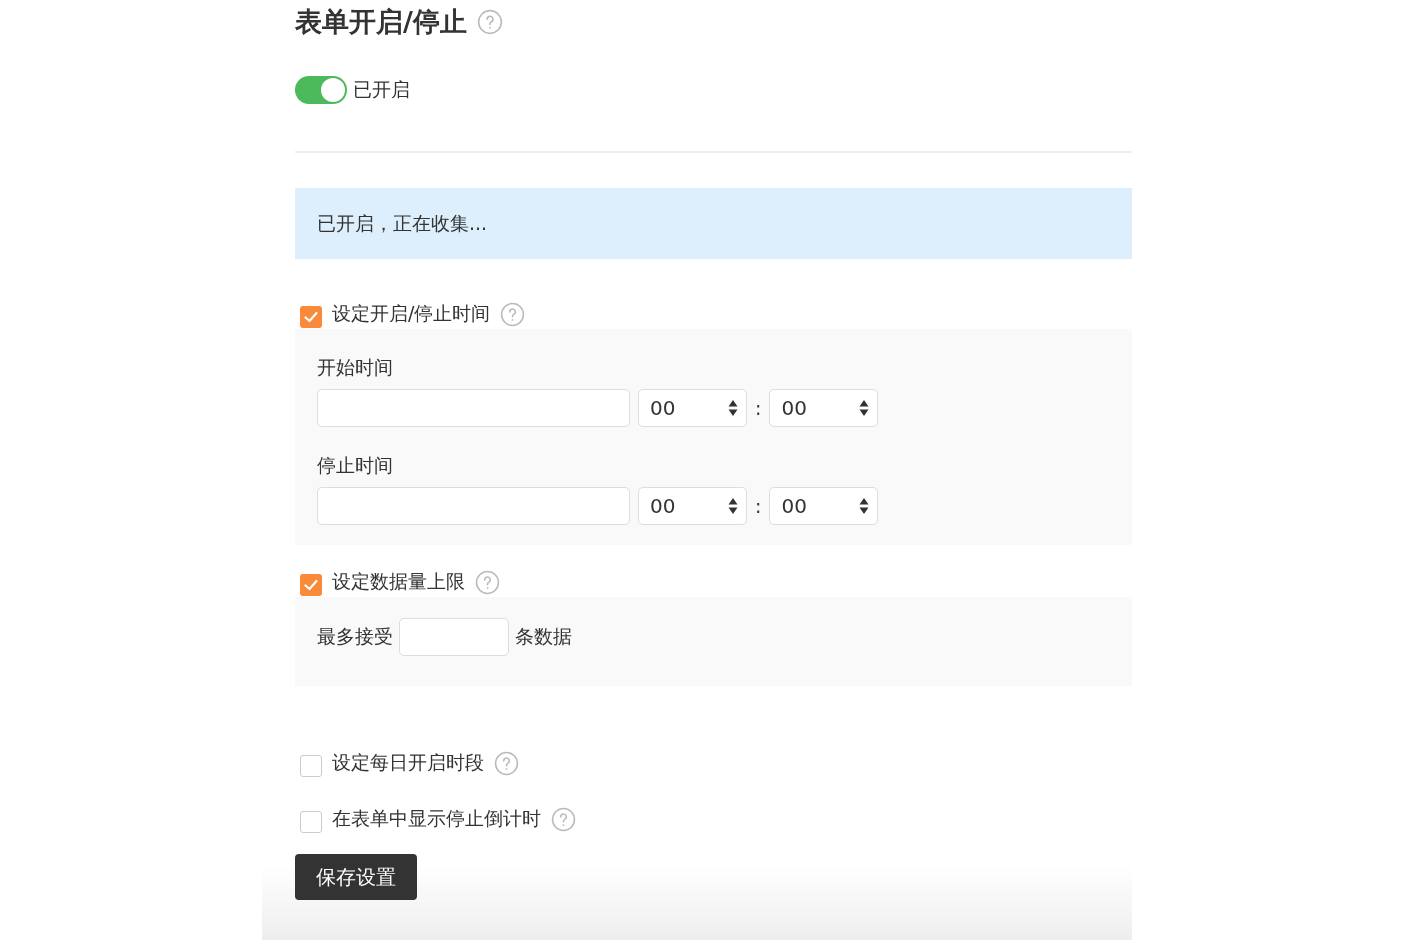 The height and width of the screenshot is (942, 1424). What do you see at coordinates (355, 636) in the screenshot?
I see `limit-prefix: 最多接受` at bounding box center [355, 636].